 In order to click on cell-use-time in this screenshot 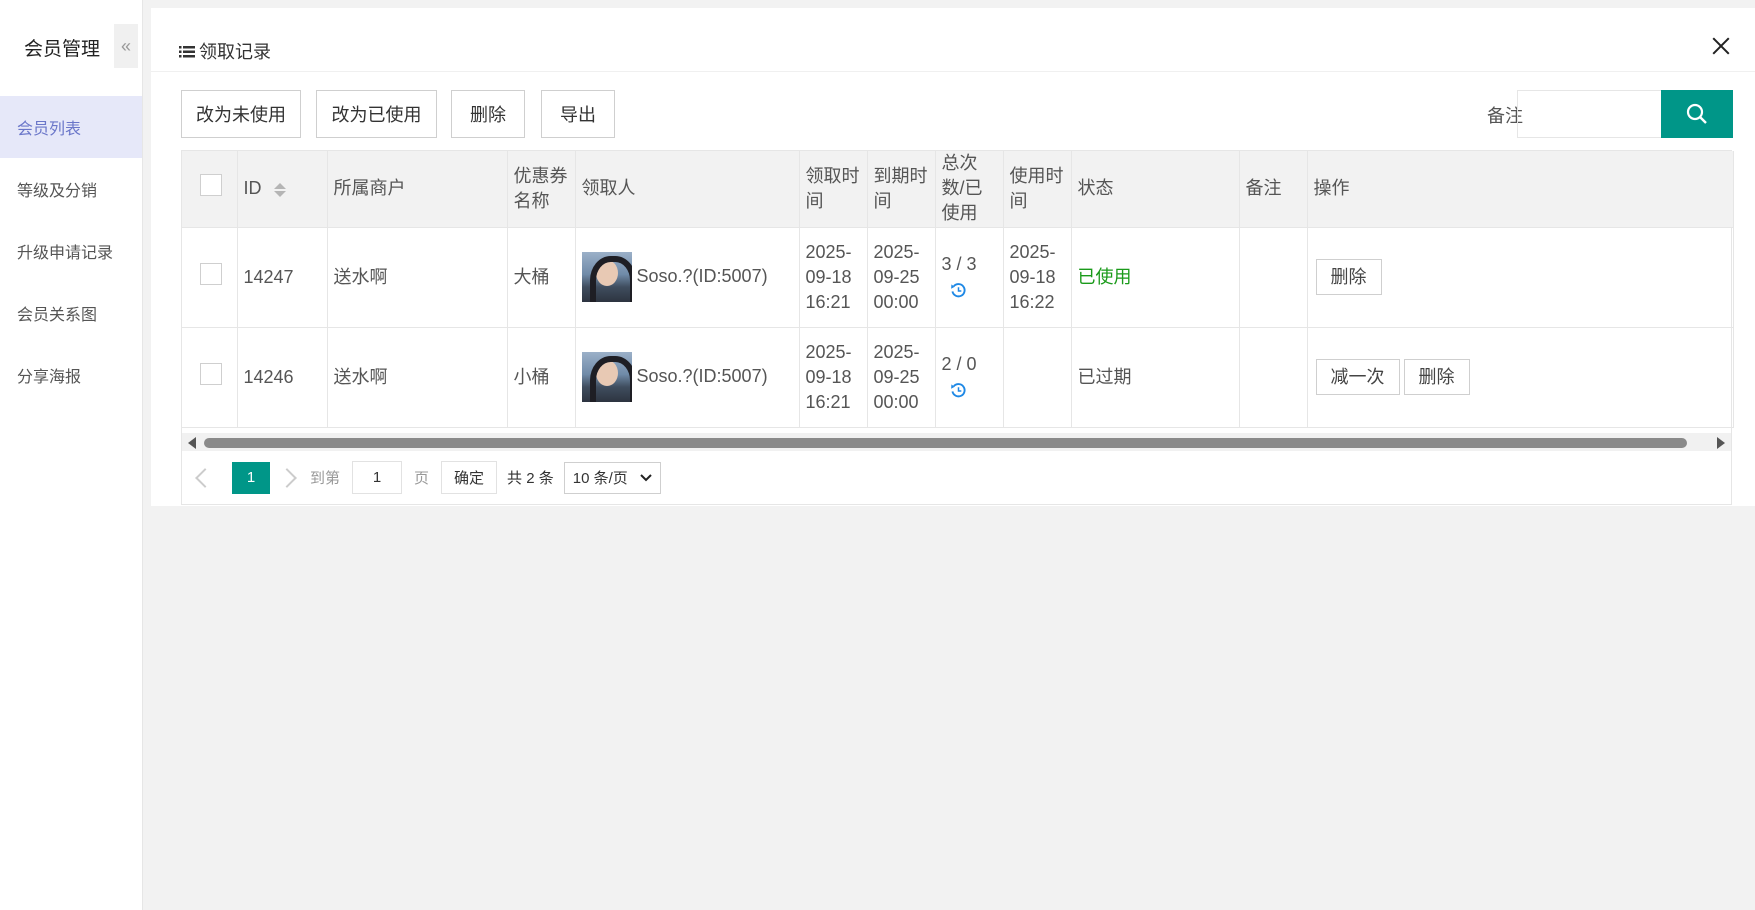, I will do `click(1037, 377)`.